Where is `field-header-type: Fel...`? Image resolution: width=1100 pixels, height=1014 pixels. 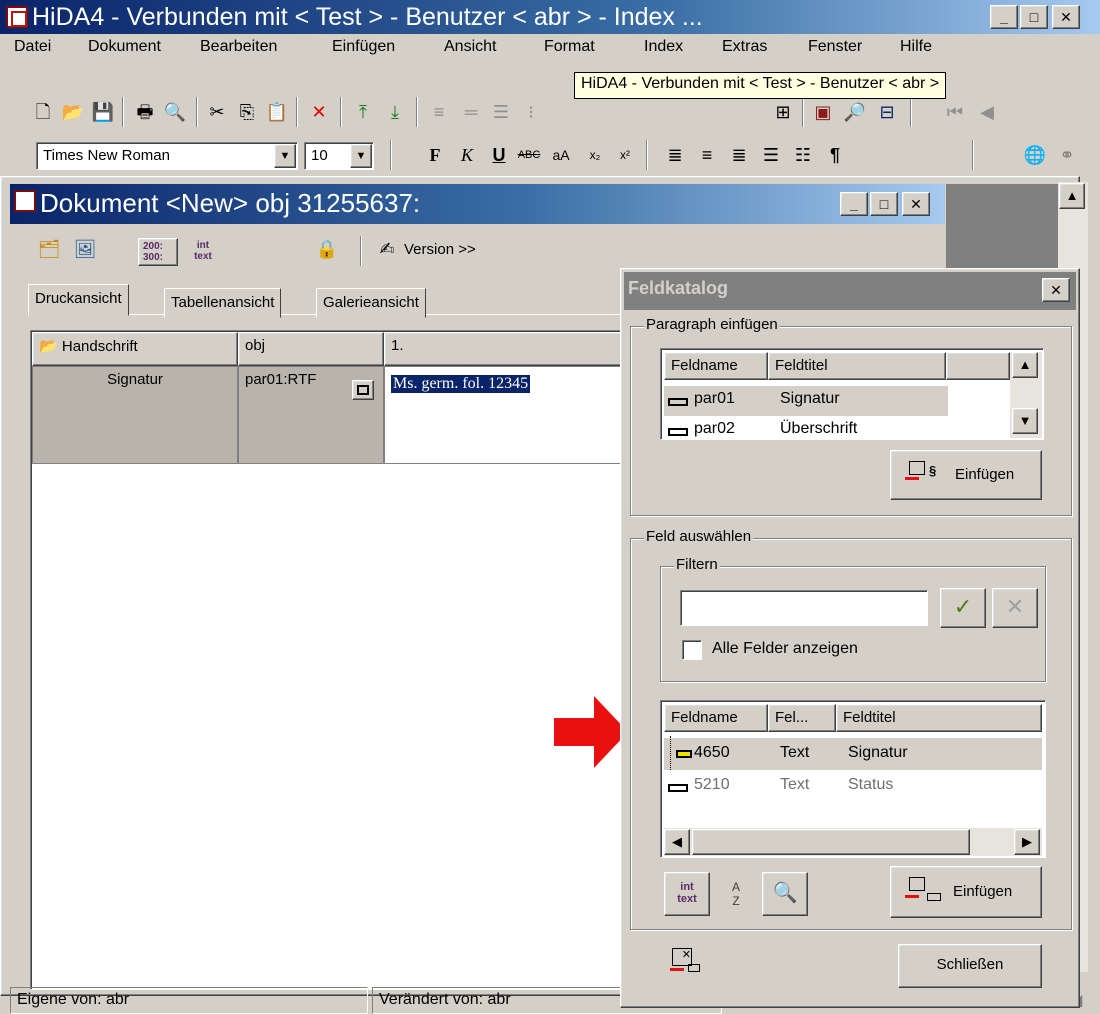
field-header-type: Fel... is located at coordinates (802, 718).